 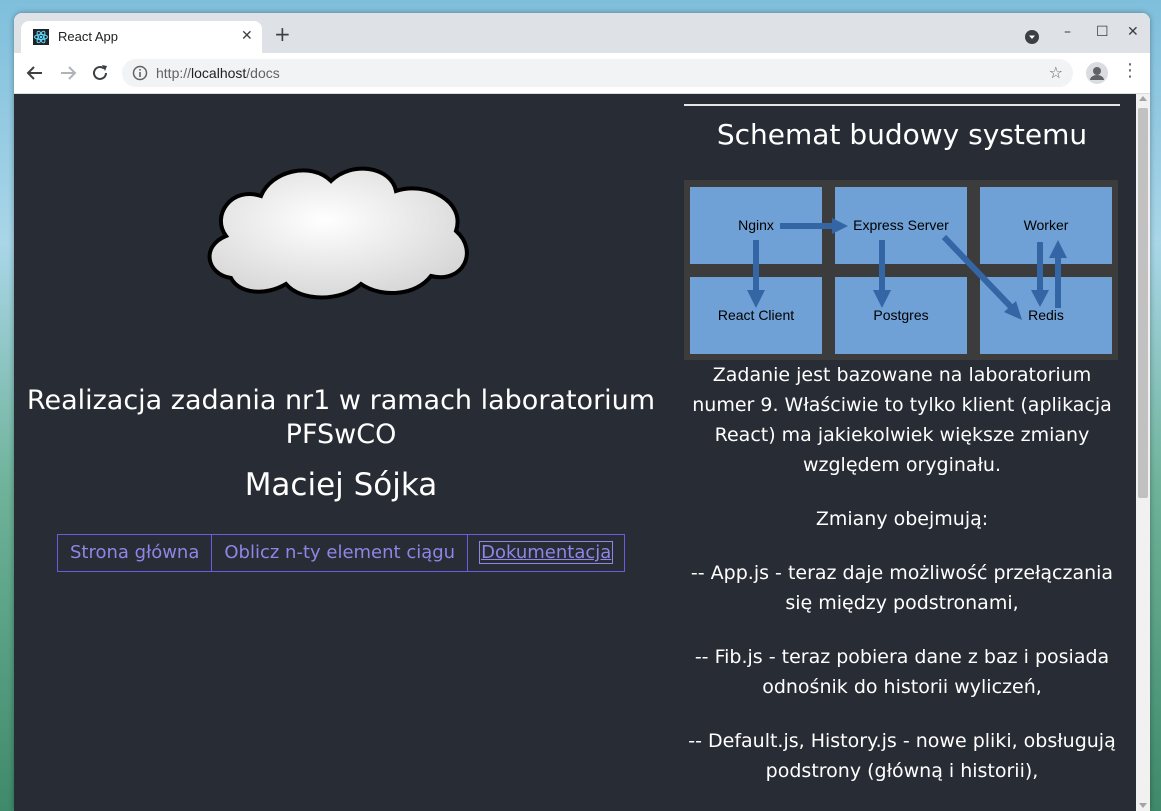 What do you see at coordinates (597, 73) in the screenshot?
I see `address-bar: http://localhost/docs ☆` at bounding box center [597, 73].